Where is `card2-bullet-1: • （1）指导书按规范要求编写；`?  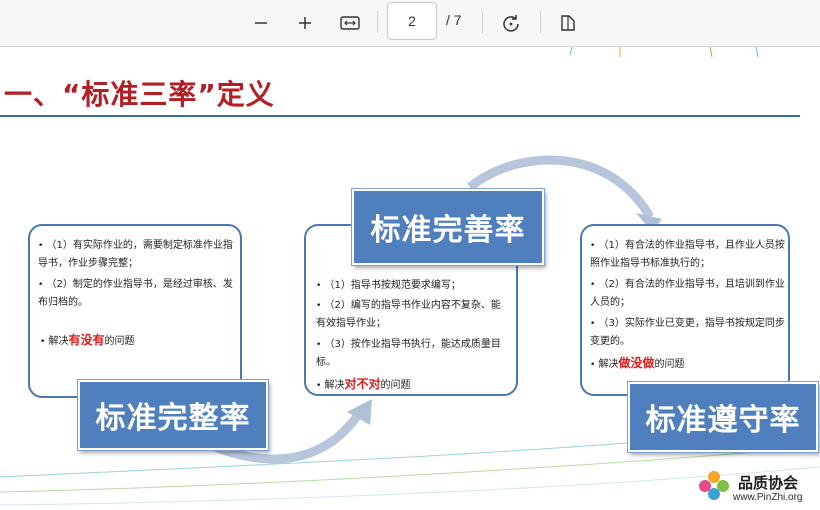 card2-bullet-1: • （1）指导书按规范要求编写； is located at coordinates (388, 285).